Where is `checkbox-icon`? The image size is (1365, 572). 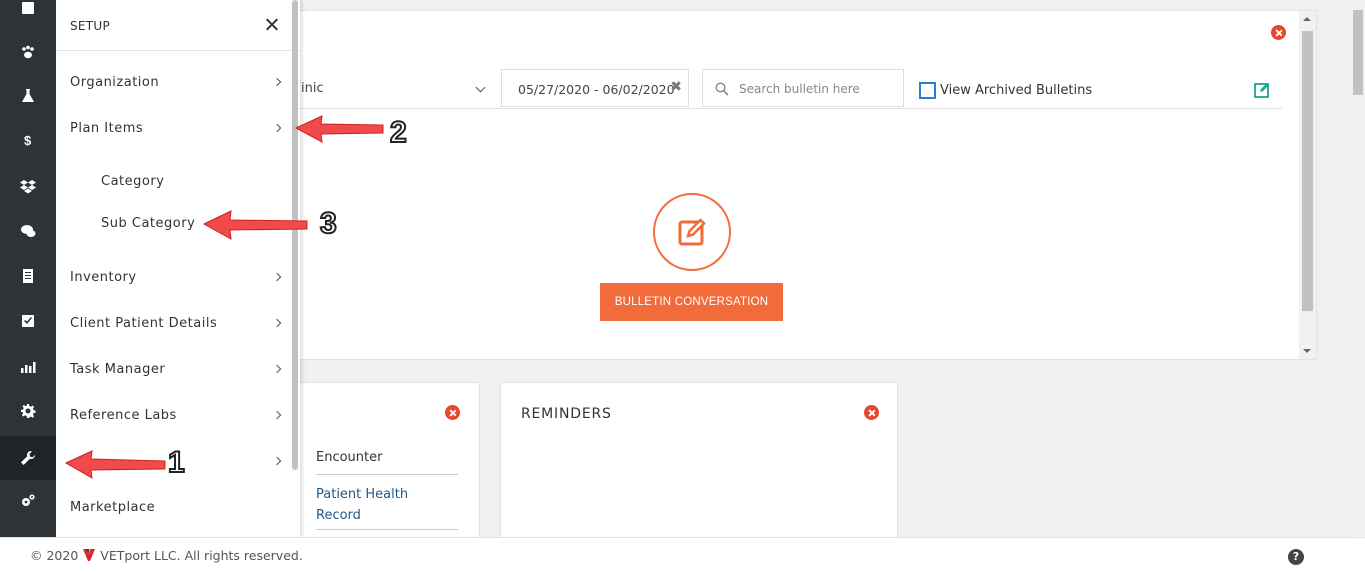 checkbox-icon is located at coordinates (28, 321).